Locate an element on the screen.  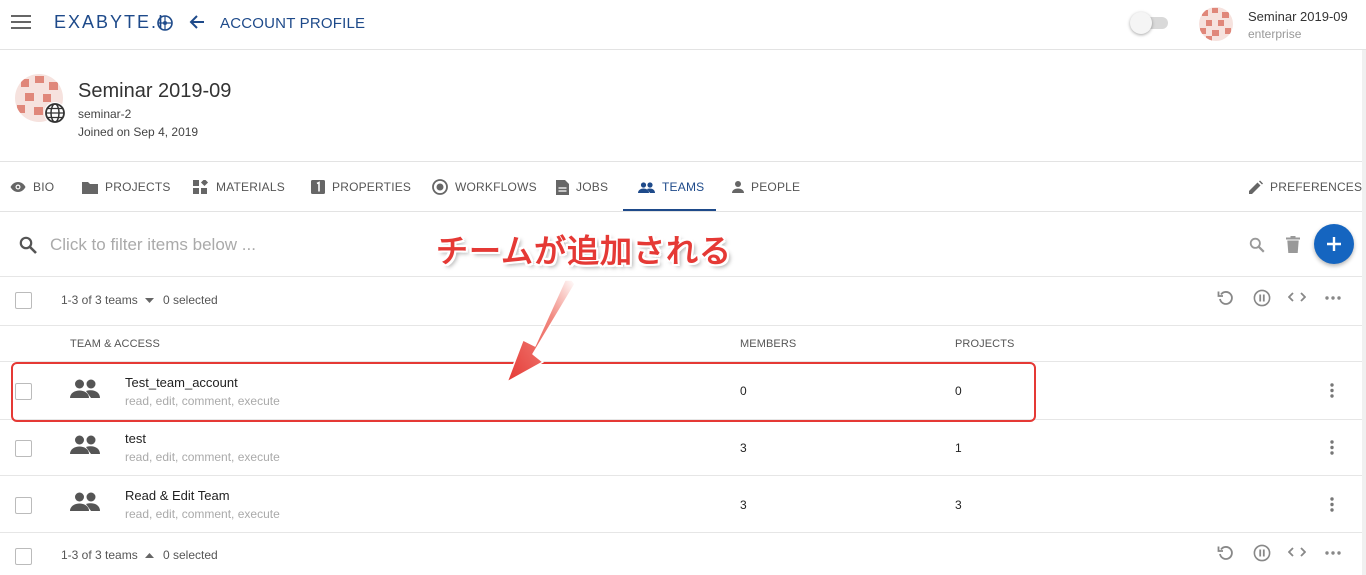
annotation-text: チームが追加される is located at coordinates (584, 251).